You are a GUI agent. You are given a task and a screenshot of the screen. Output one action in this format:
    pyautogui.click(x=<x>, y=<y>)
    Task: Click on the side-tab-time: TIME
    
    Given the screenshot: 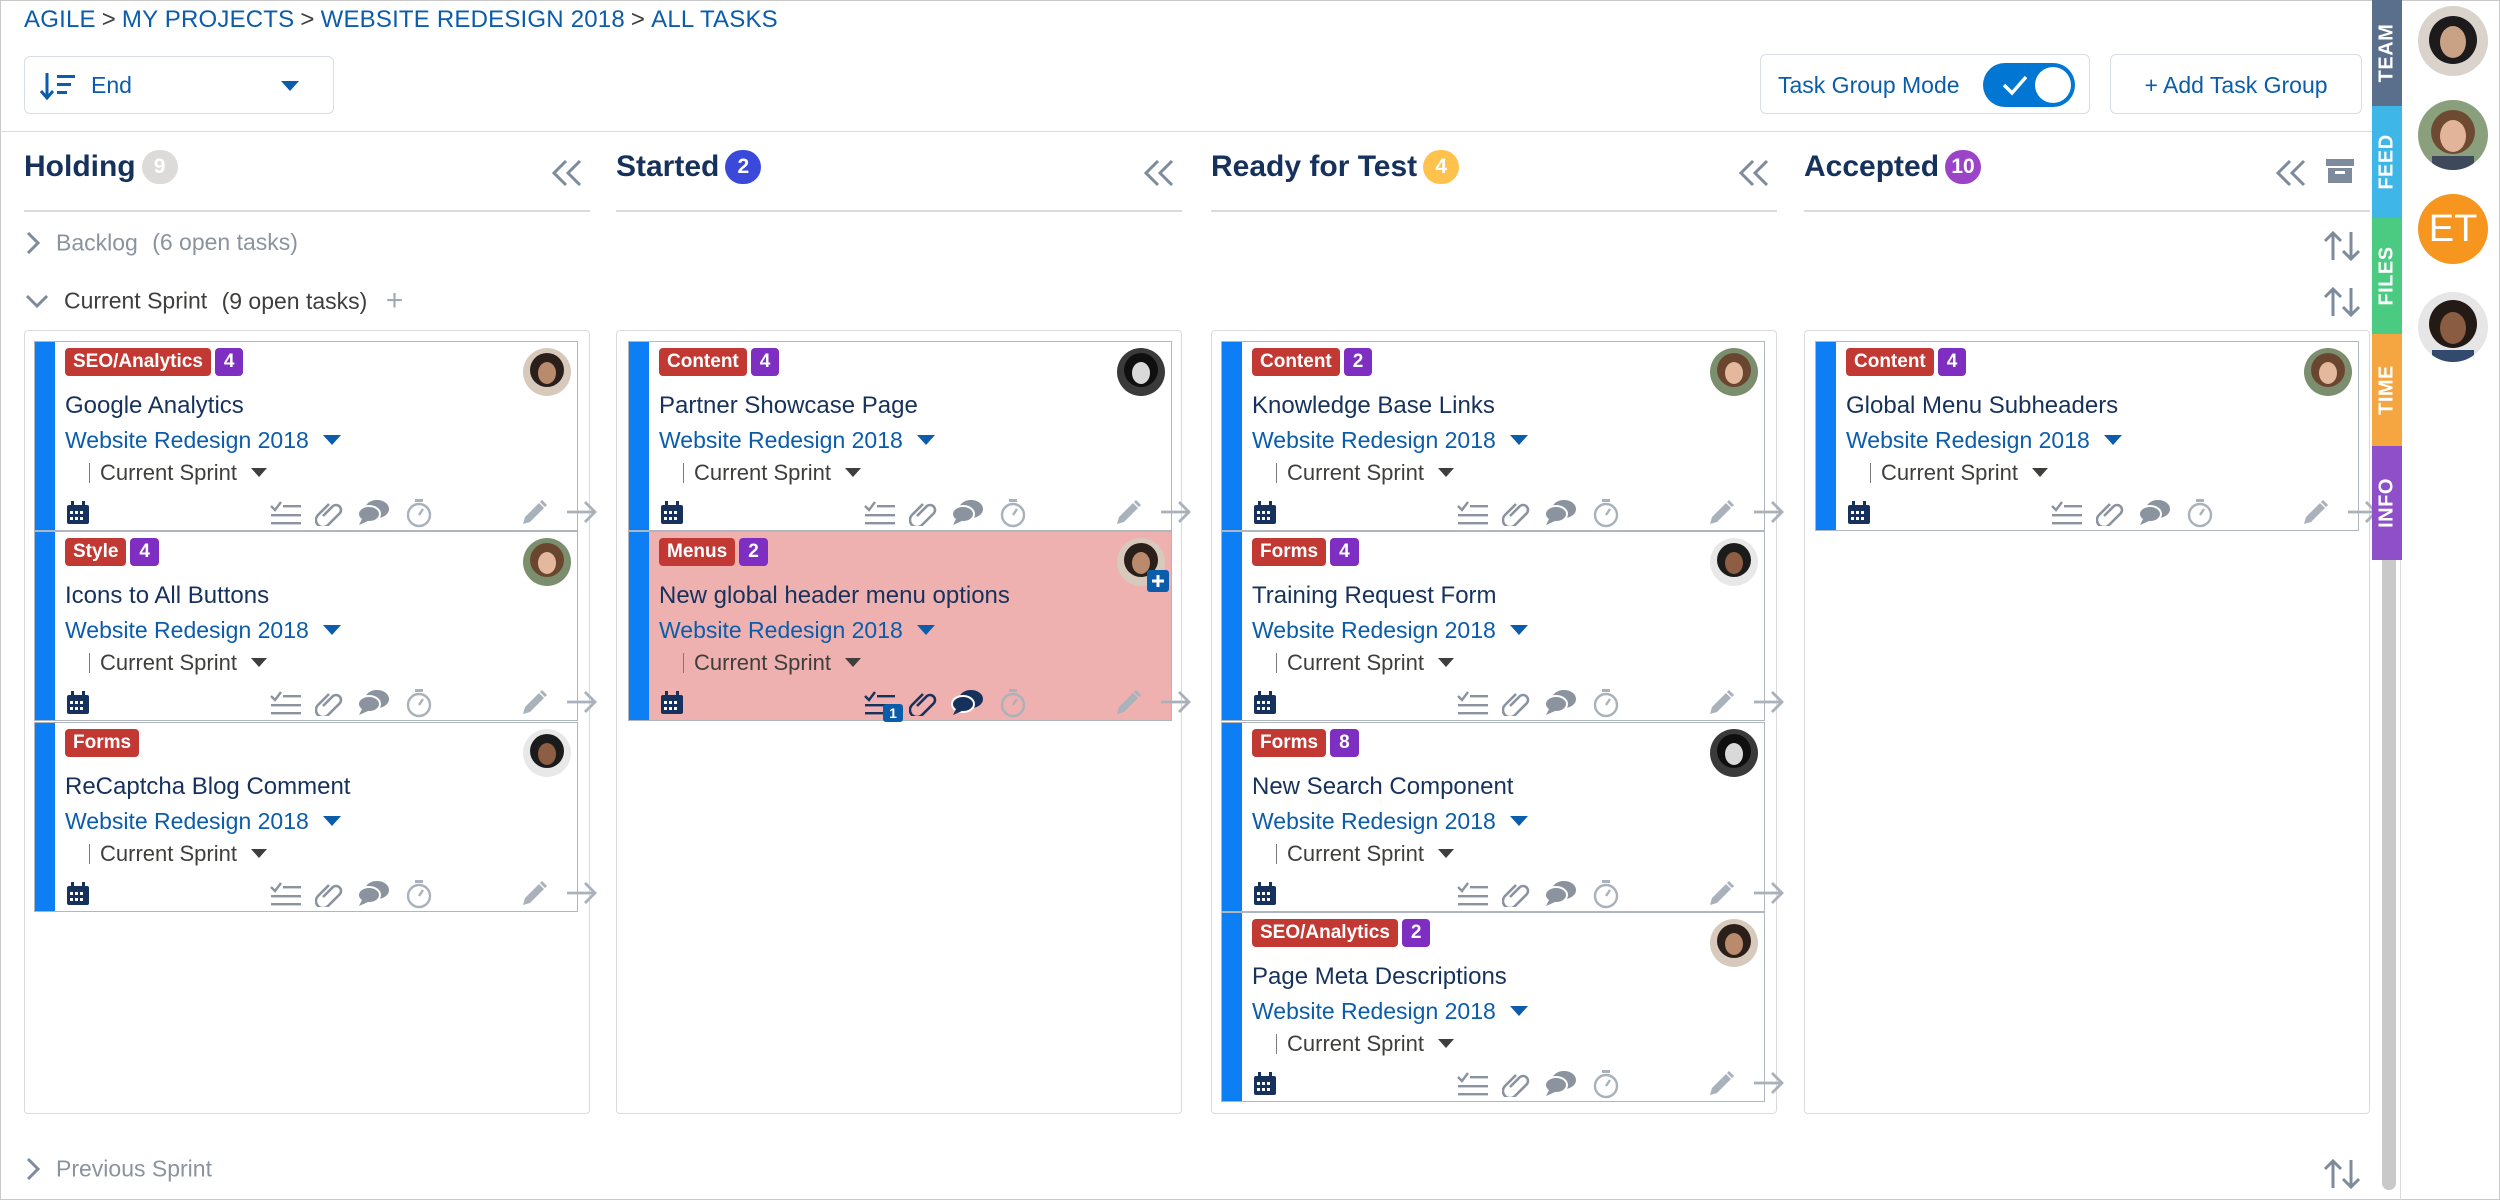 What is the action you would take?
    pyautogui.click(x=2387, y=390)
    